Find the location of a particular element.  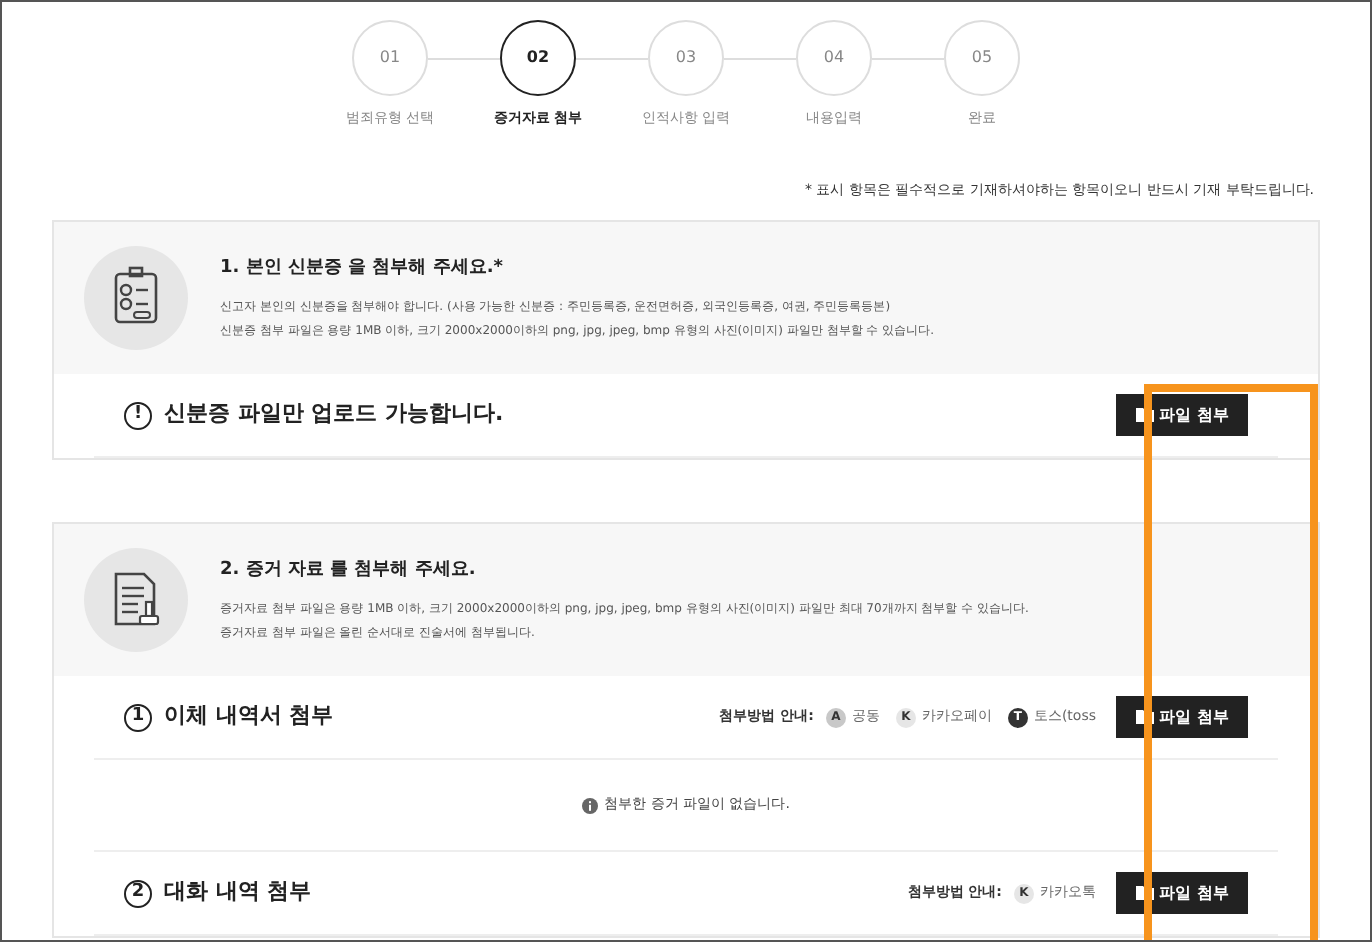

id-badge-icon is located at coordinates (136, 298).